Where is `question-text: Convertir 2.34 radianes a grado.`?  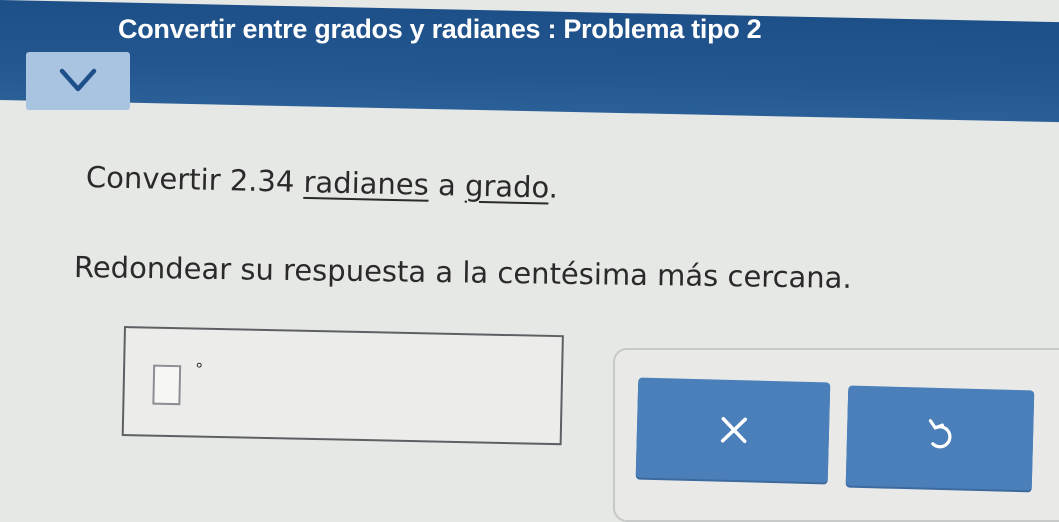 question-text: Convertir 2.34 radianes a grado. is located at coordinates (322, 182).